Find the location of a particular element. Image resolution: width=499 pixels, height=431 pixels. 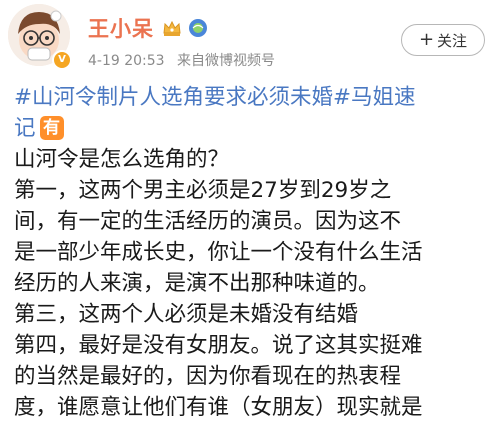

name-row: 王小呆 is located at coordinates (148, 28).